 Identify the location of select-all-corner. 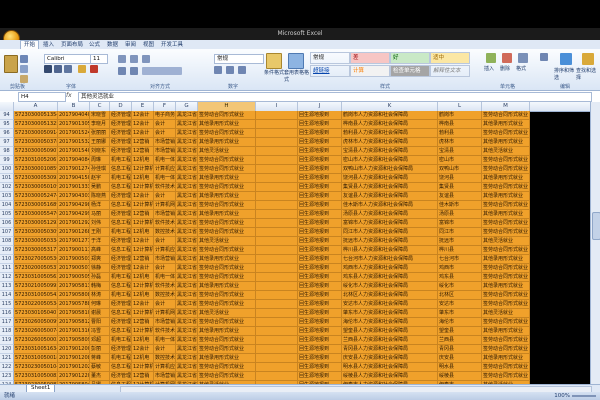
(7, 106).